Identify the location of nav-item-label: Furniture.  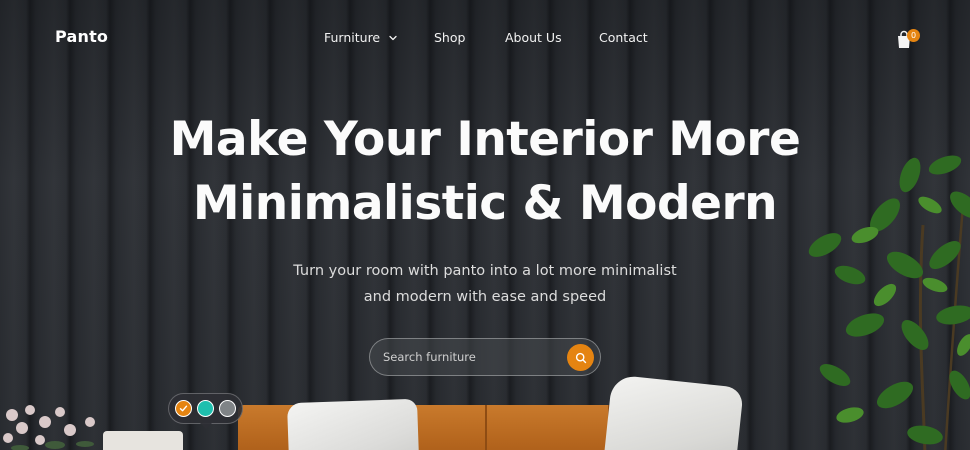
(352, 37).